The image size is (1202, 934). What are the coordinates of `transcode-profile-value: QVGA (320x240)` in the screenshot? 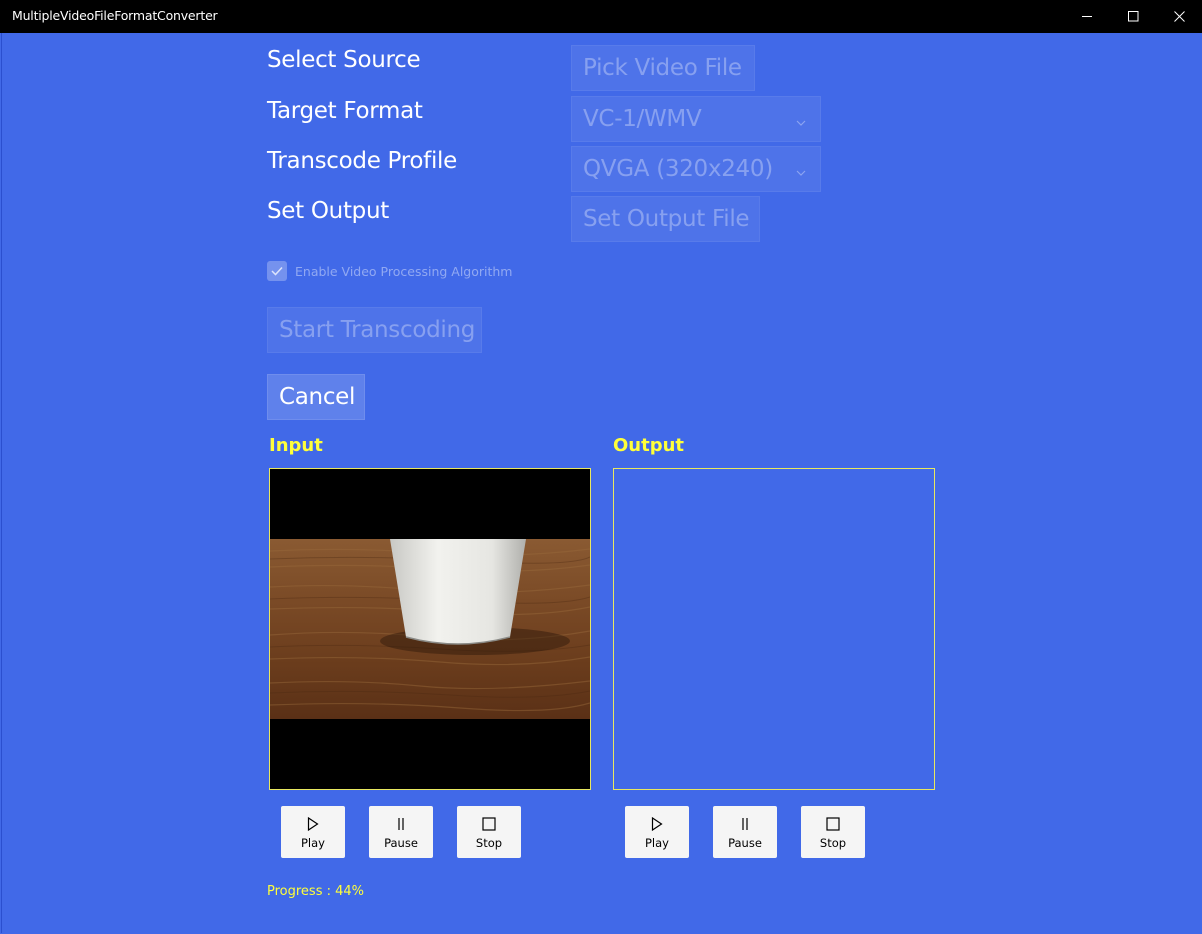 It's located at (678, 169).